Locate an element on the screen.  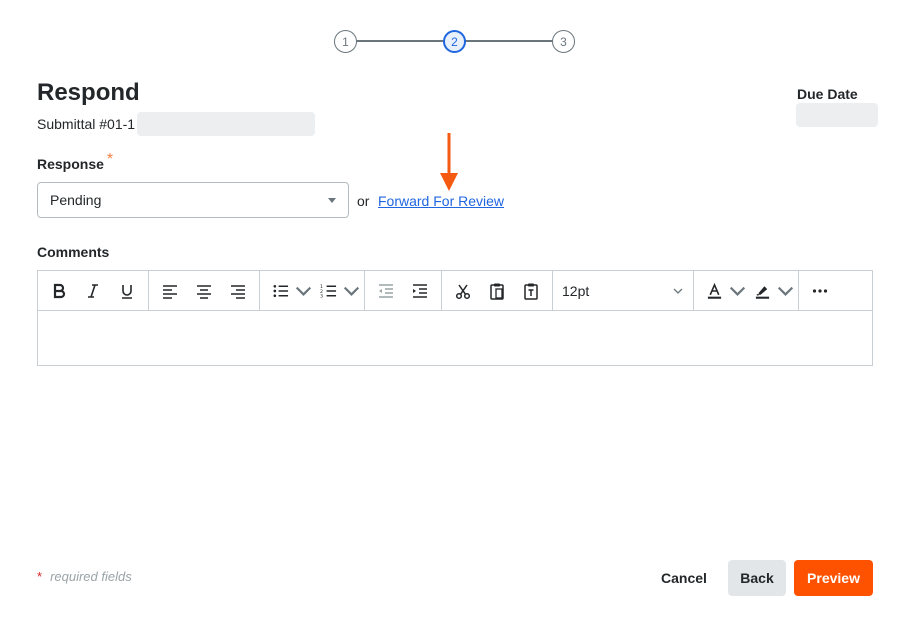
numbered-list-icon: 123 is located at coordinates (328, 291).